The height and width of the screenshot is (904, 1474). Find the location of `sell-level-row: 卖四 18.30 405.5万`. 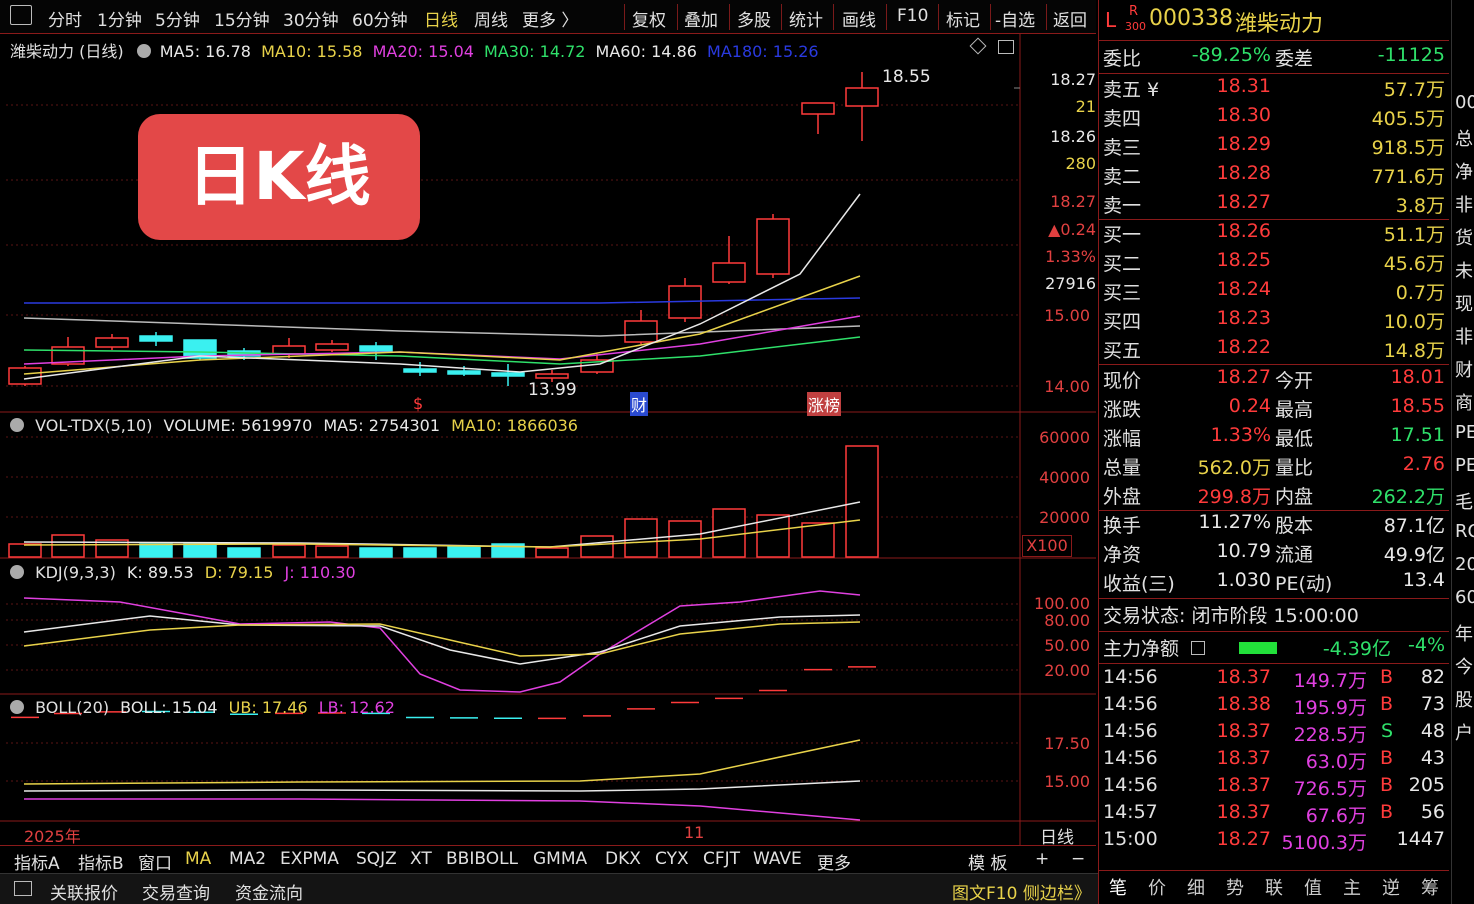

sell-level-row: 卖四 18.30 405.5万 is located at coordinates (1274, 118).